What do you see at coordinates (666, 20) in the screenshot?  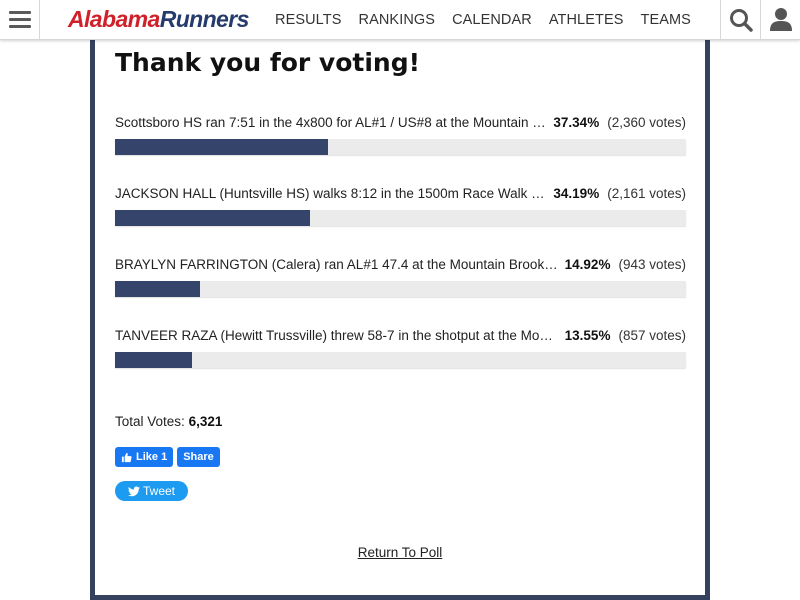 I see `nav-link-teams: TEAMS` at bounding box center [666, 20].